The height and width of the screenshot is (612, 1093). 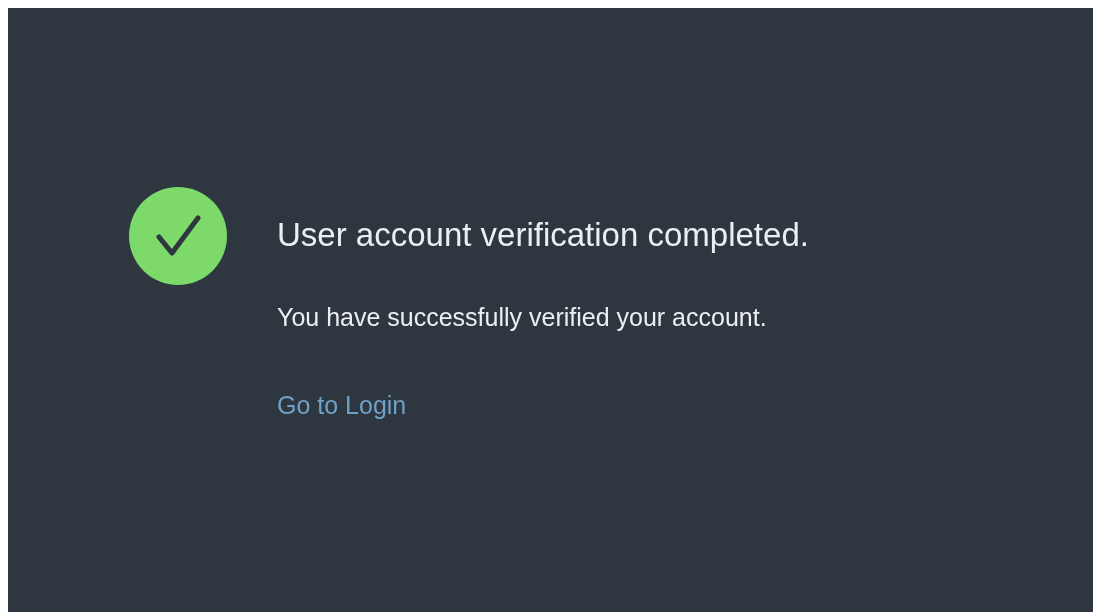 What do you see at coordinates (178, 236) in the screenshot?
I see `check-circle-icon` at bounding box center [178, 236].